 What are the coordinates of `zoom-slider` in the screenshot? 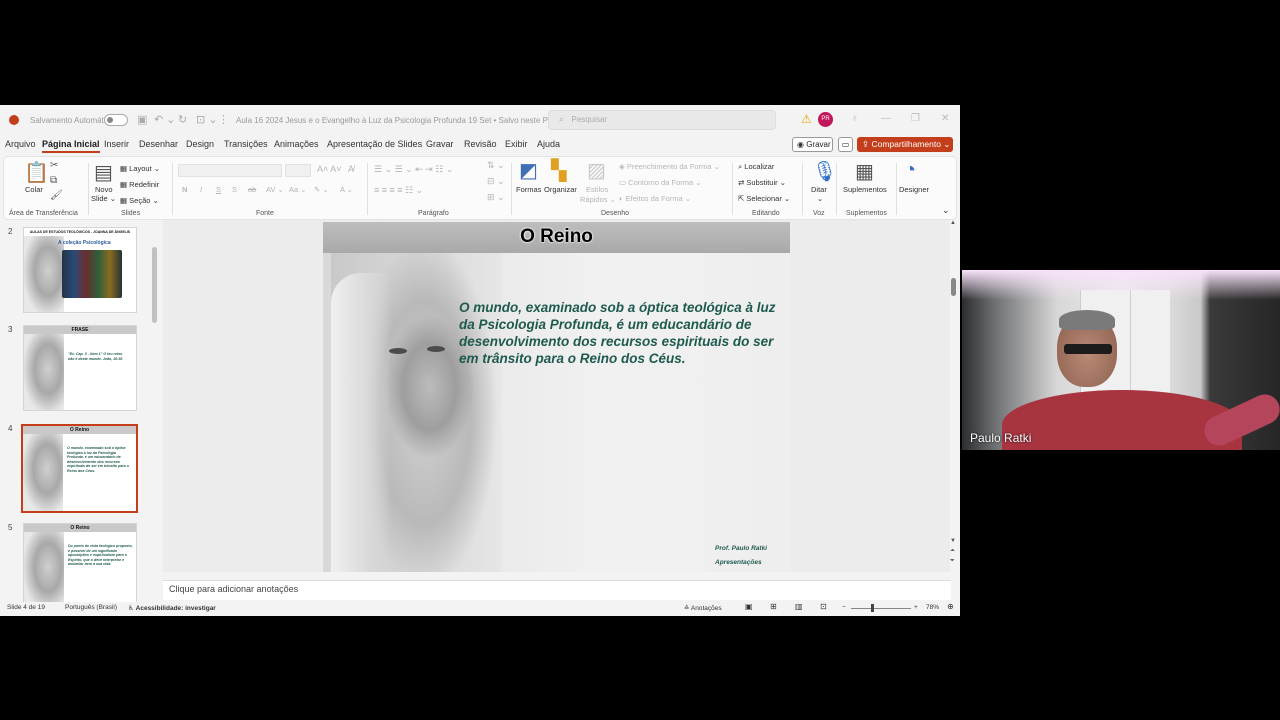 It's located at (881, 608).